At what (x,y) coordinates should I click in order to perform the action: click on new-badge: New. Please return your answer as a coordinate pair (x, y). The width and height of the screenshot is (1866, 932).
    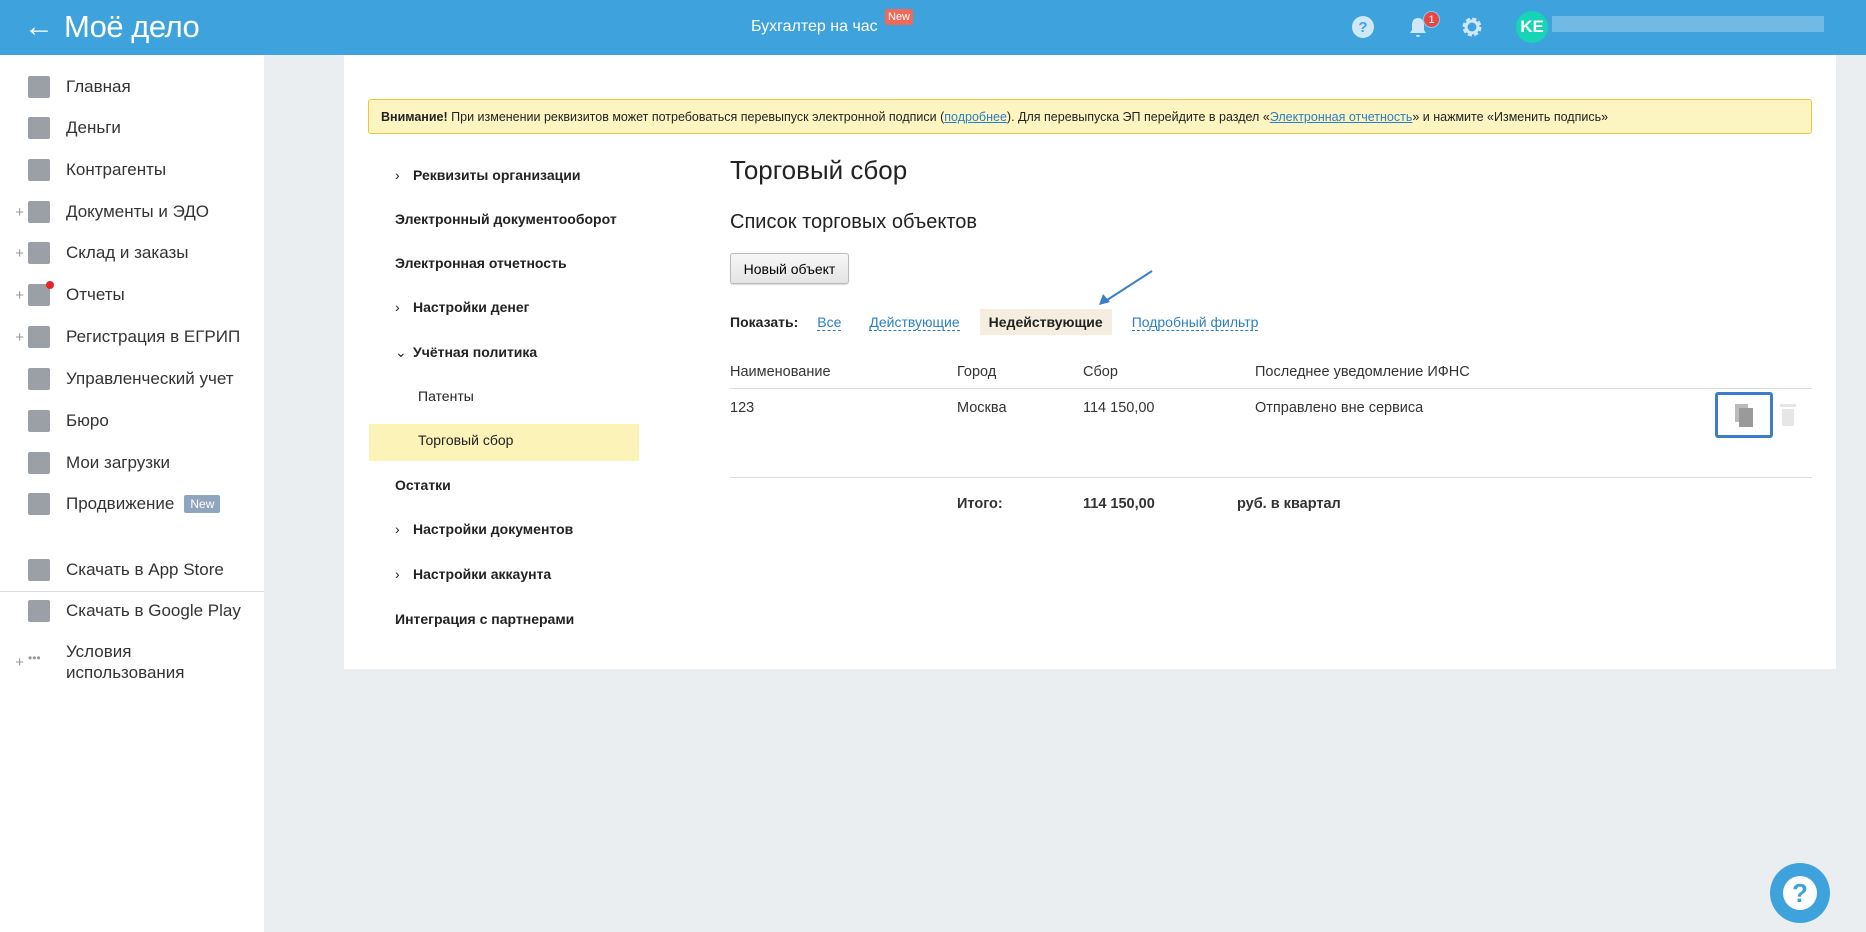
    Looking at the image, I should click on (899, 17).